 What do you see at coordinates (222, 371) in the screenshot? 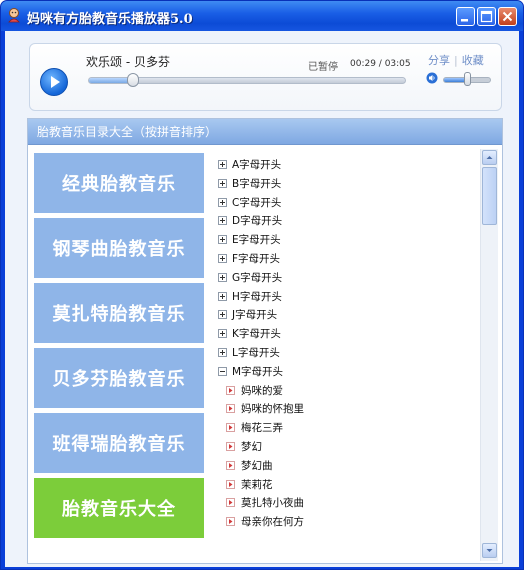
I see `minus-box-icon` at bounding box center [222, 371].